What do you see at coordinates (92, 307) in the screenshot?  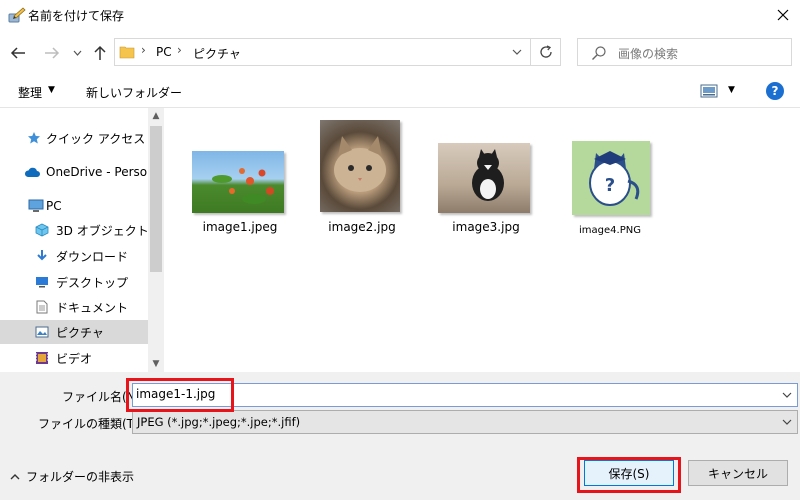 I see `nav-item-label: ドキュメント` at bounding box center [92, 307].